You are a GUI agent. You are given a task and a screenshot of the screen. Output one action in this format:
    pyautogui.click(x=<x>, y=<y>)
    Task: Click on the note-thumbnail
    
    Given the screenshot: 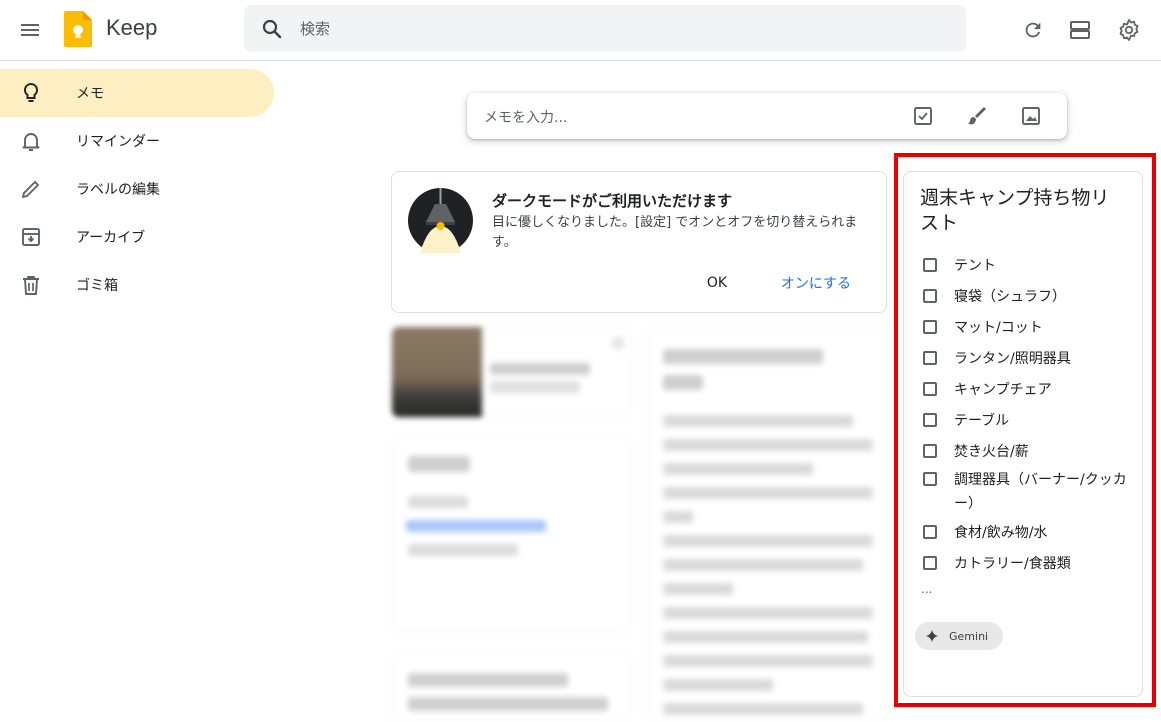 What is the action you would take?
    pyautogui.click(x=437, y=372)
    